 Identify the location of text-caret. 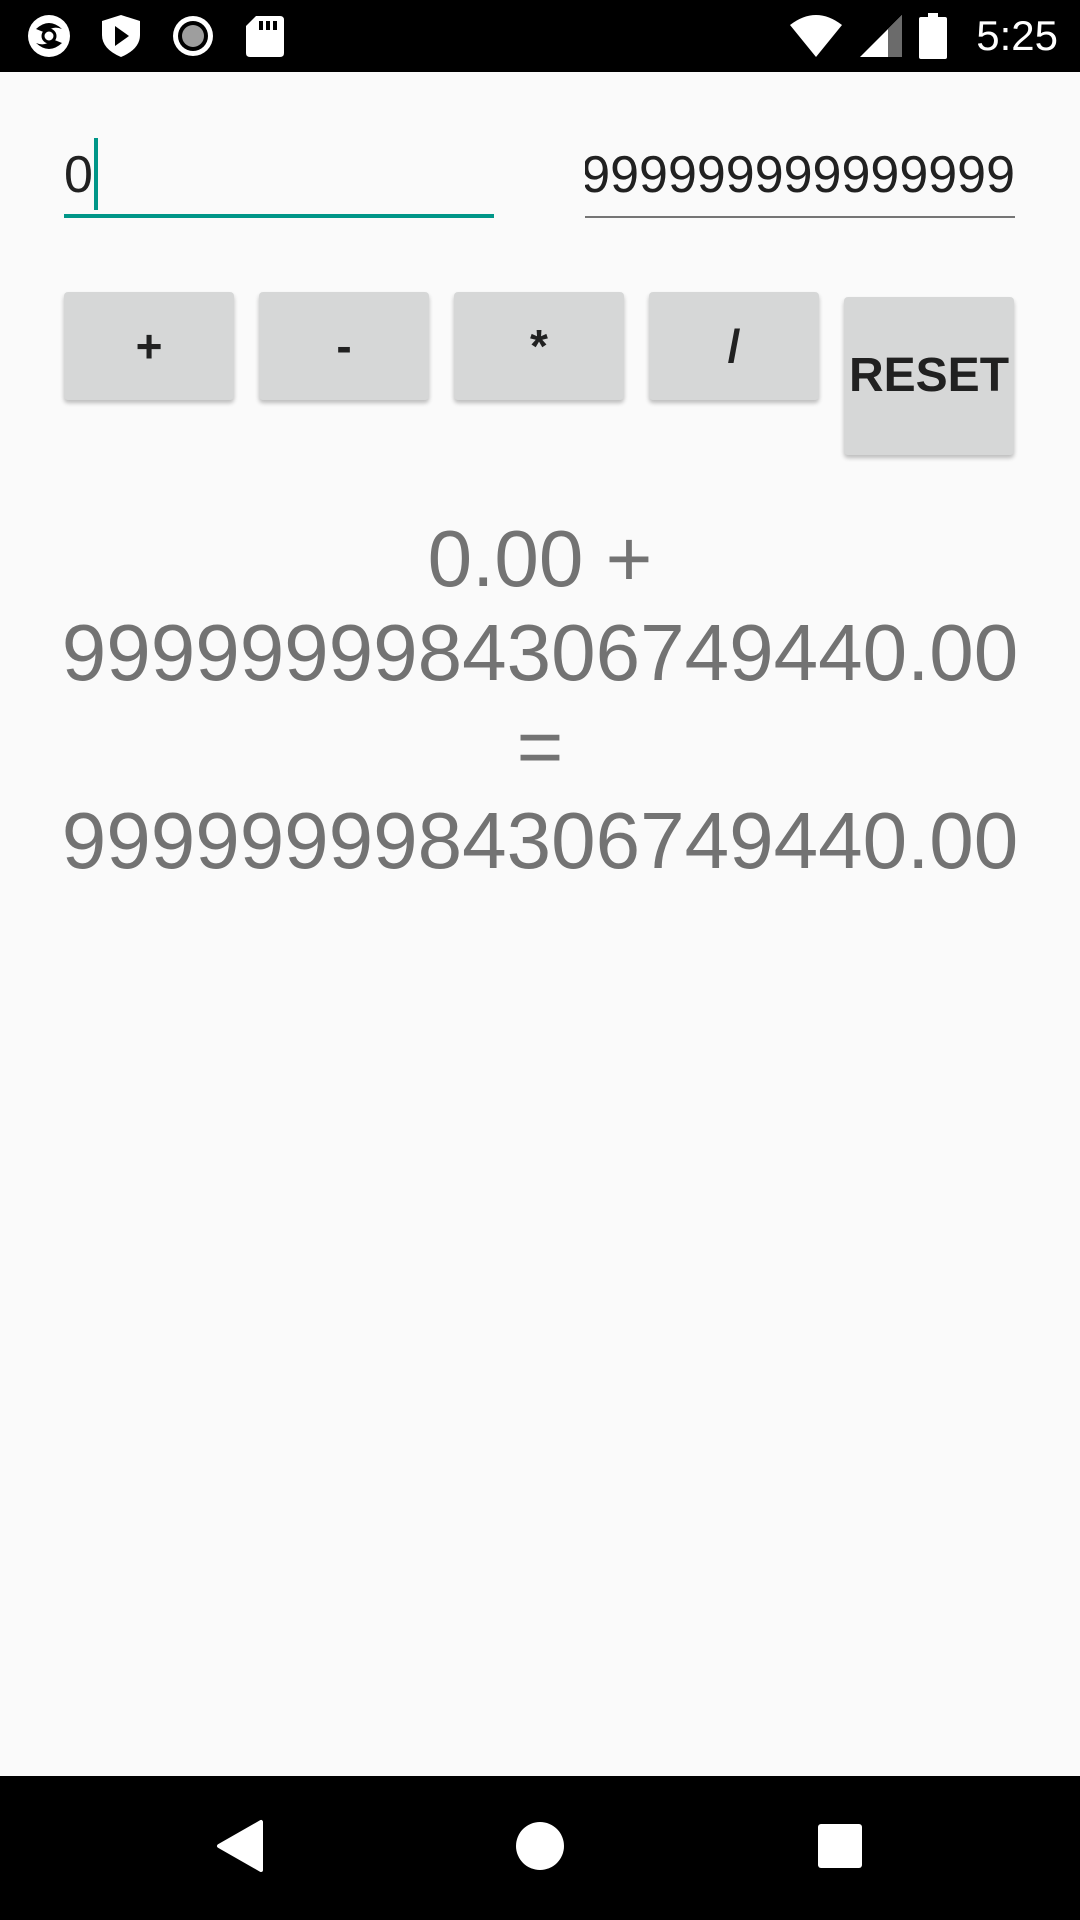
(95, 174).